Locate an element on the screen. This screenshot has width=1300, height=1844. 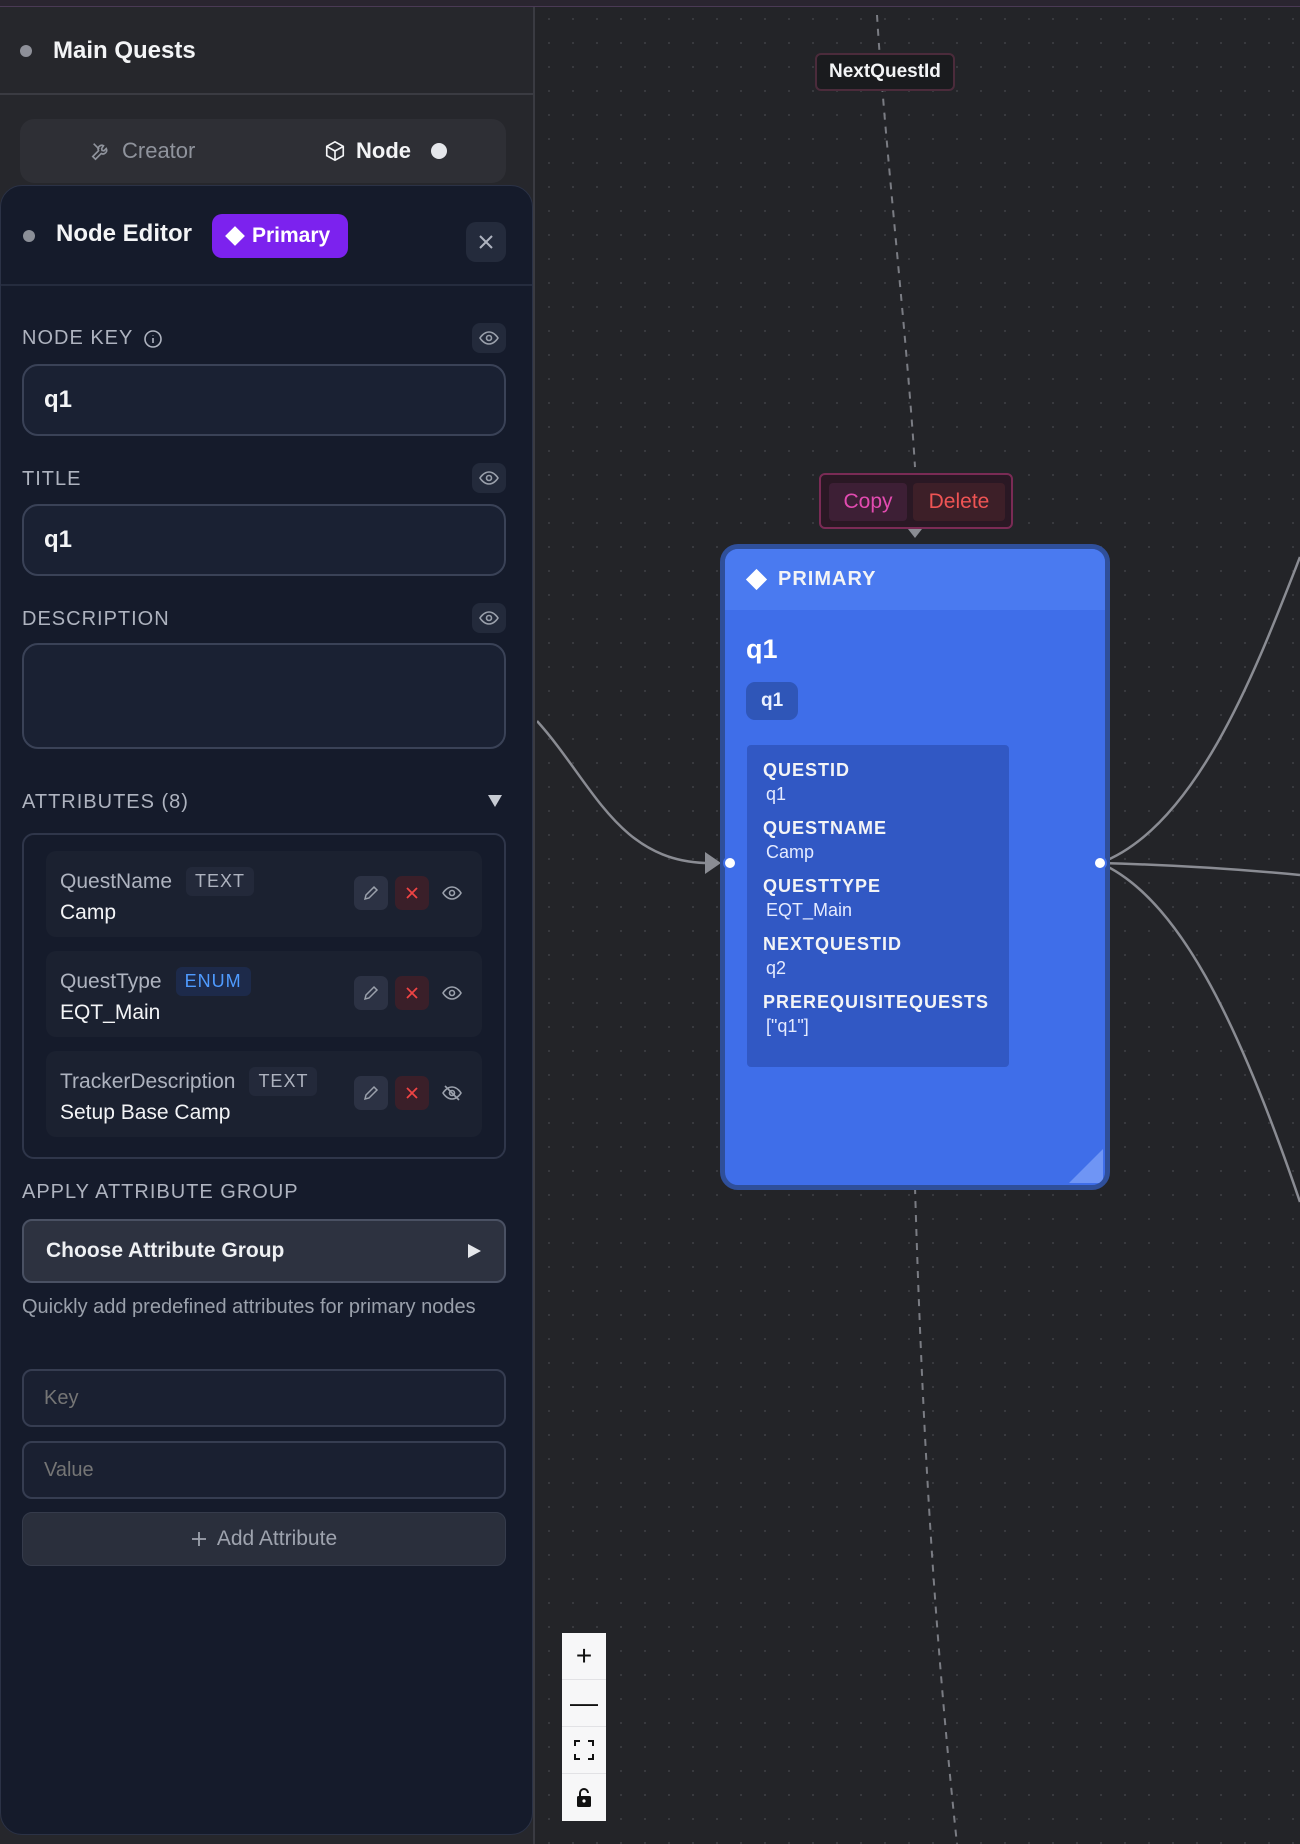
delete-node-button: Delete is located at coordinates (959, 502).